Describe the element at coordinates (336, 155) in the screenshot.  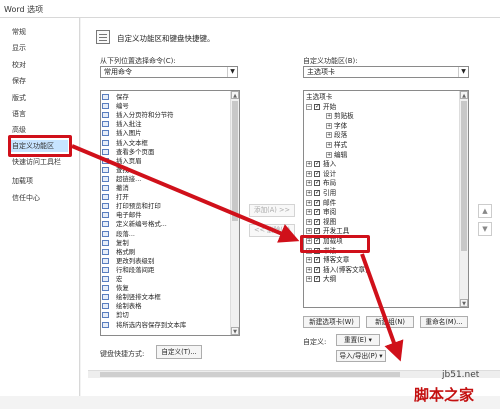
I see `tree-item: + 编辑` at that location.